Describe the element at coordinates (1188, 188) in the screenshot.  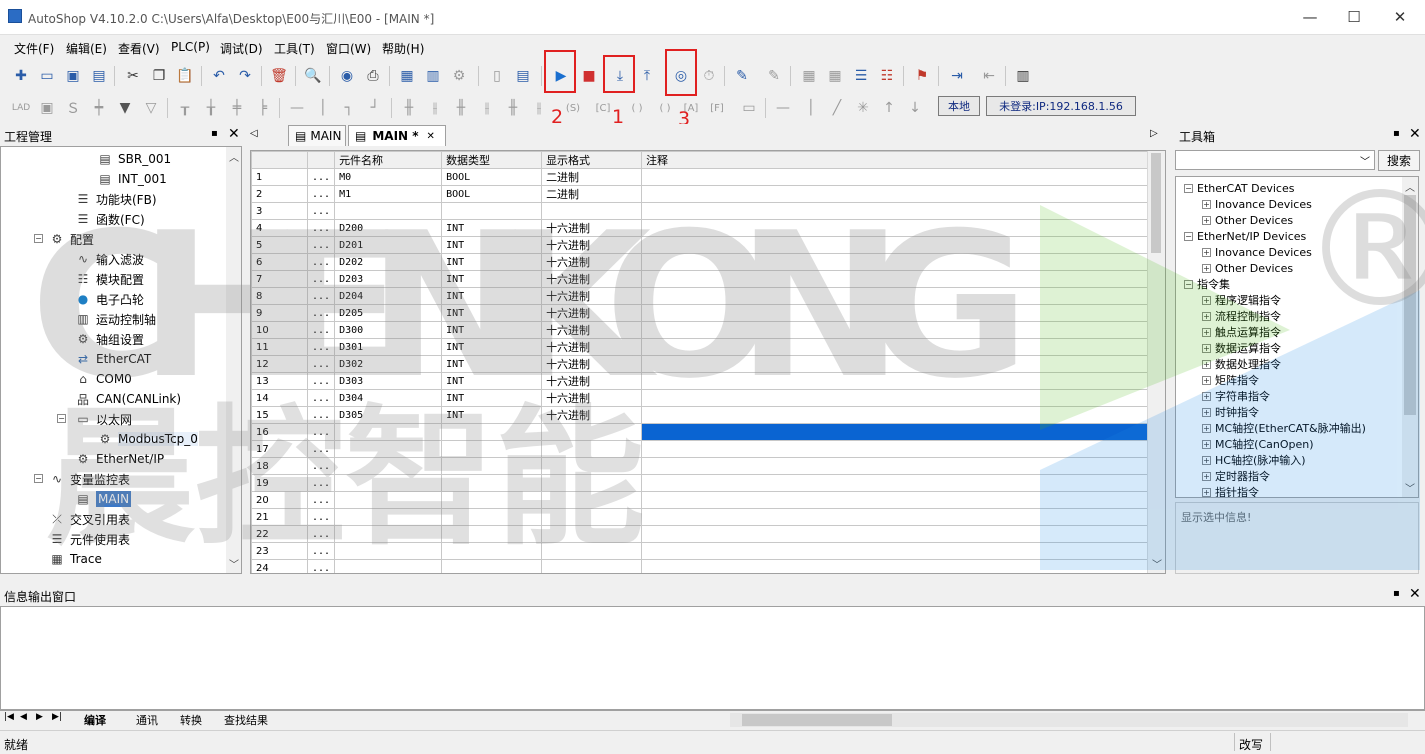
I see `collapse-icon: −` at that location.